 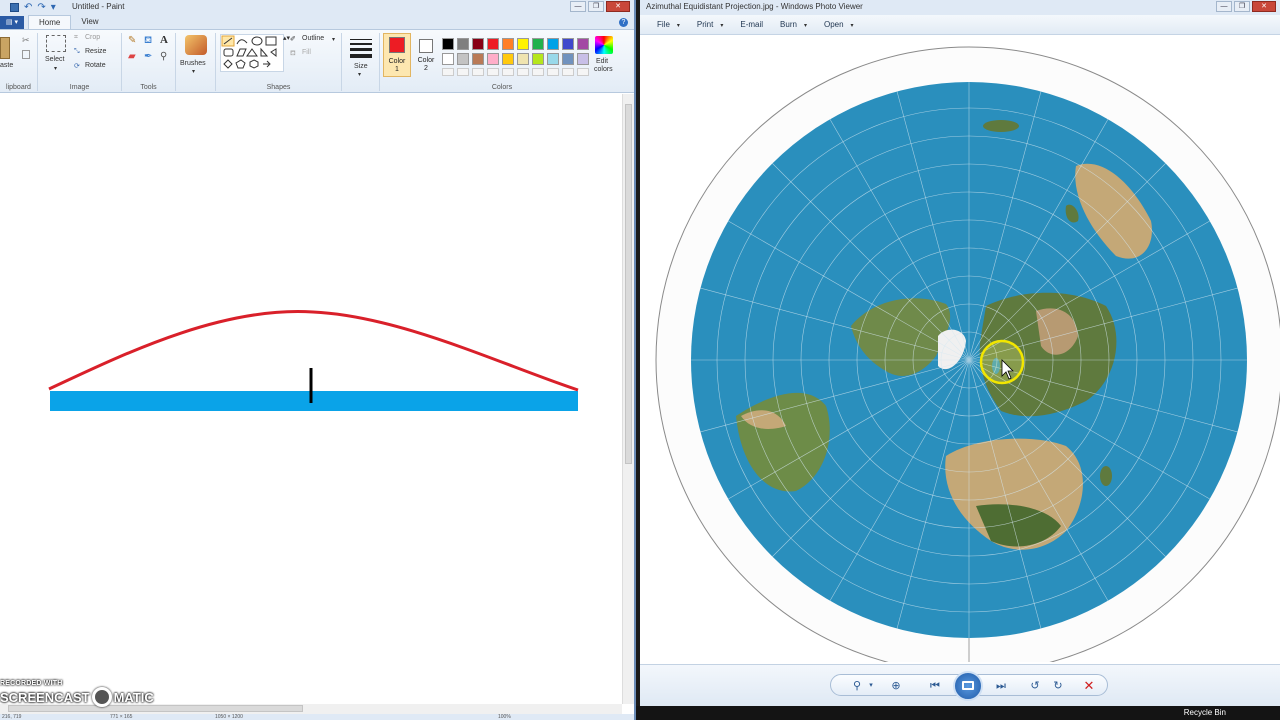 What do you see at coordinates (79, 87) in the screenshot?
I see `image-group-label: Image` at bounding box center [79, 87].